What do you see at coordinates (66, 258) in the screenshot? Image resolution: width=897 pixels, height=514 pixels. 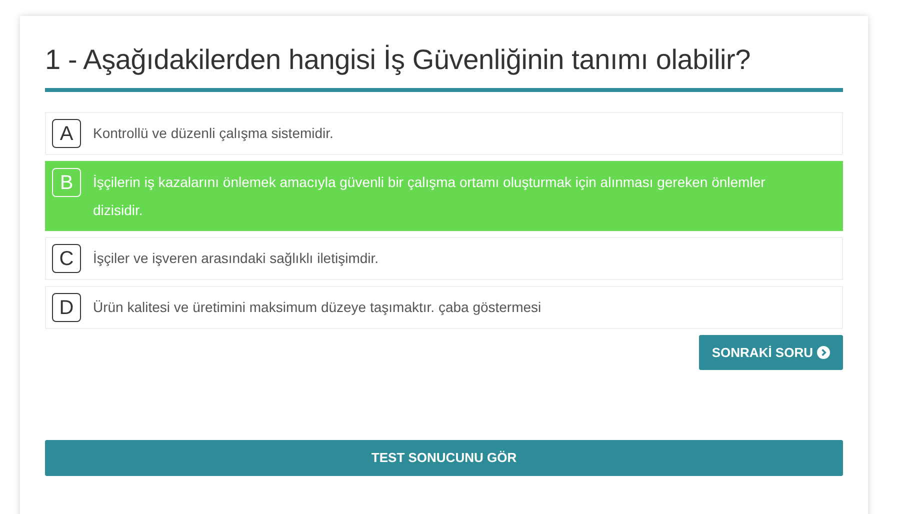 I see `option-letter: C` at bounding box center [66, 258].